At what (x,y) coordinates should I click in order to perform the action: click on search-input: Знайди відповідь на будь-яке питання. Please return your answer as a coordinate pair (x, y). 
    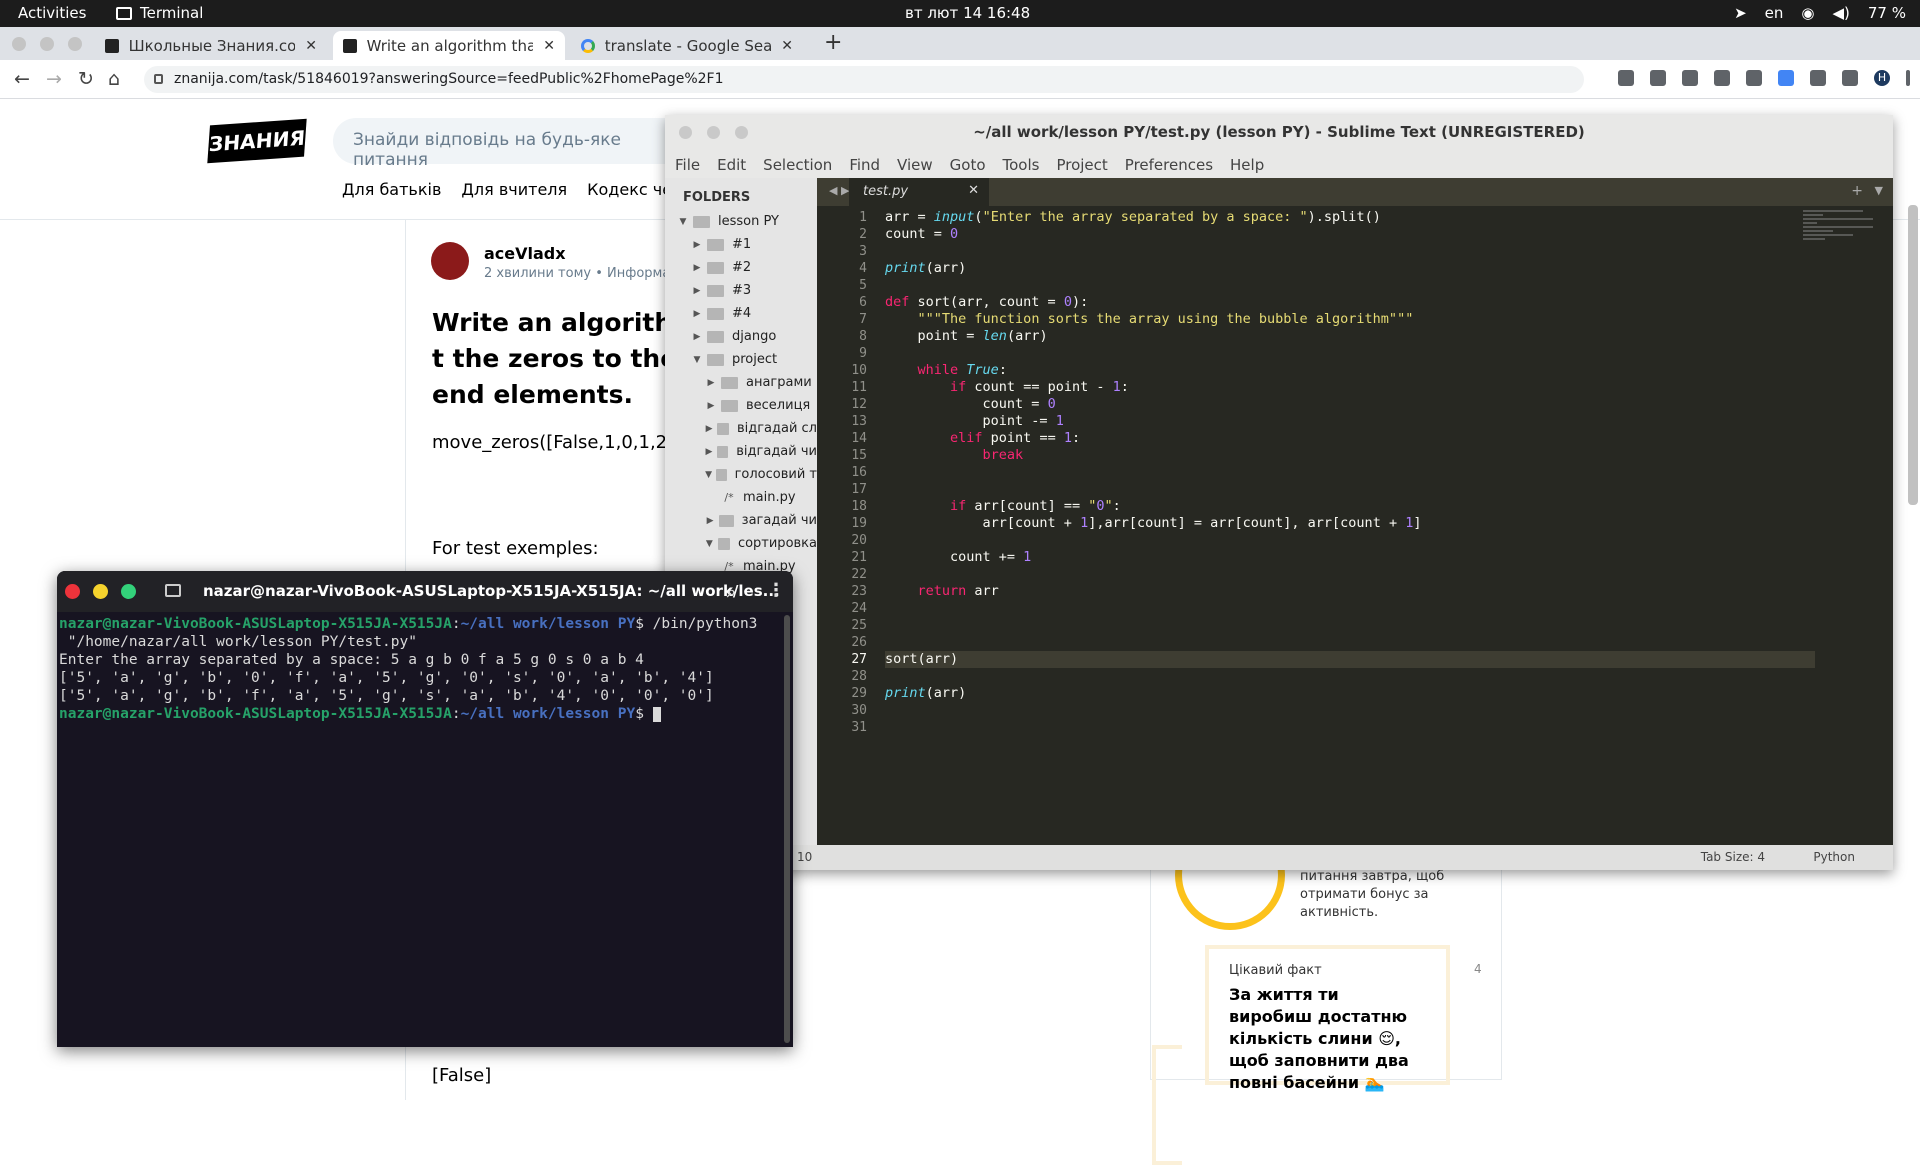
    Looking at the image, I should click on (518, 144).